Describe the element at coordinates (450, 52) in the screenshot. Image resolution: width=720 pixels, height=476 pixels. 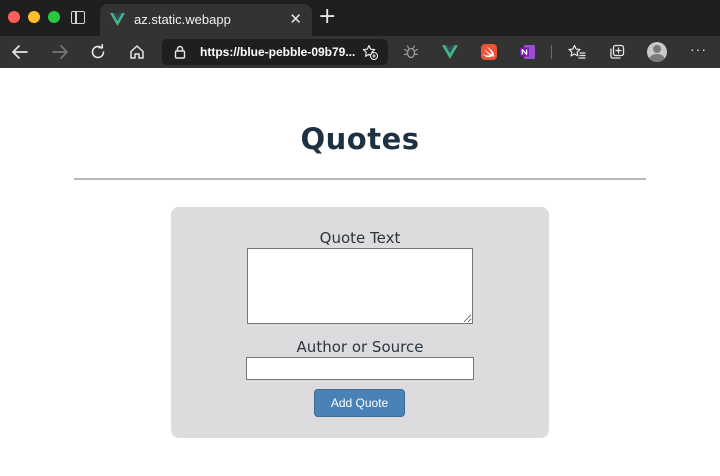
I see `vue-devtools-icon` at that location.